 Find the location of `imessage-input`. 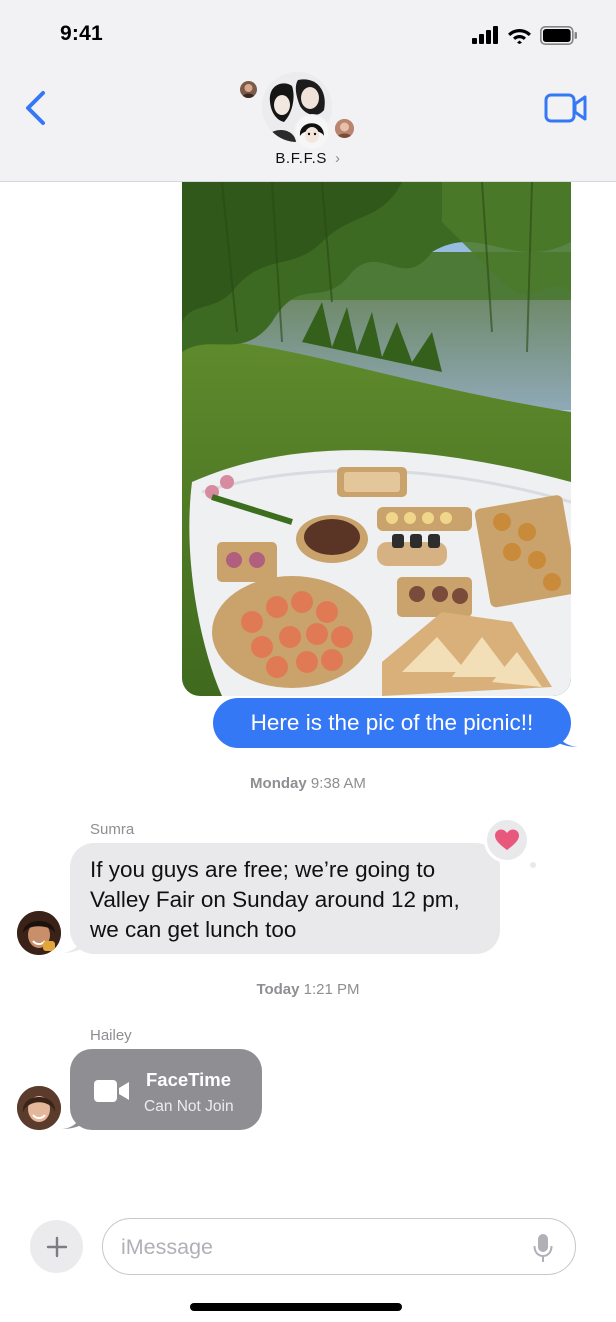

imessage-input is located at coordinates (321, 1247).